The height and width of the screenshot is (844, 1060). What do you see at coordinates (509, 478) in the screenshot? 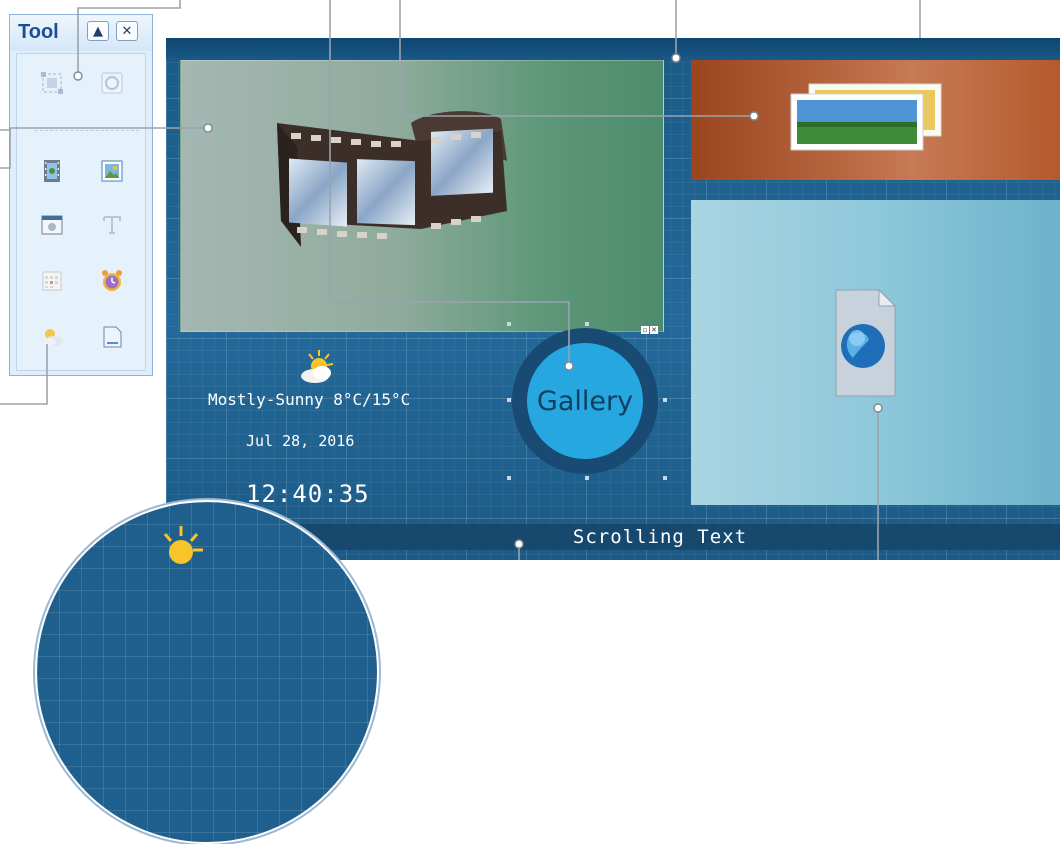
I see `resize-handle-sw` at bounding box center [509, 478].